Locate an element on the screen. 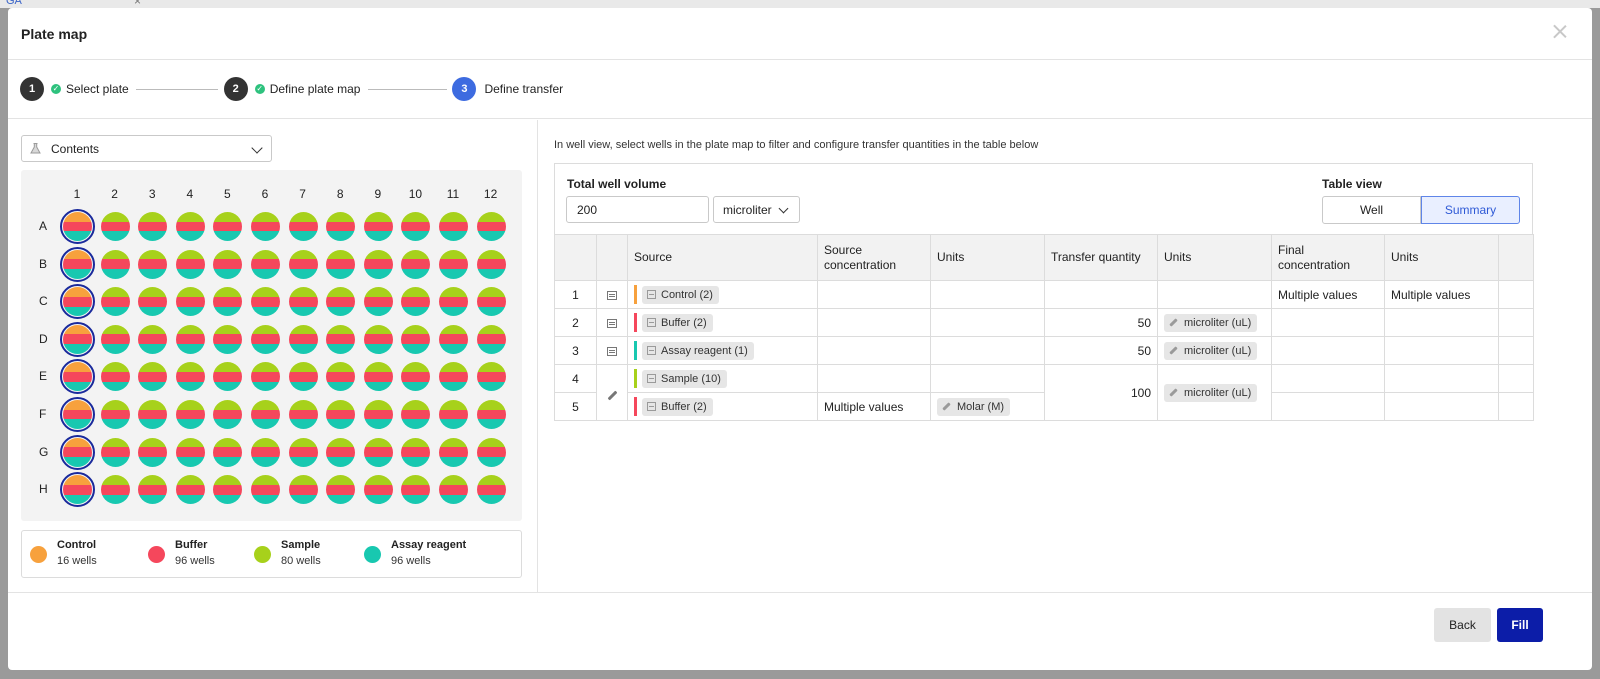 This screenshot has height=679, width=1600. close-icon is located at coordinates (1560, 31).